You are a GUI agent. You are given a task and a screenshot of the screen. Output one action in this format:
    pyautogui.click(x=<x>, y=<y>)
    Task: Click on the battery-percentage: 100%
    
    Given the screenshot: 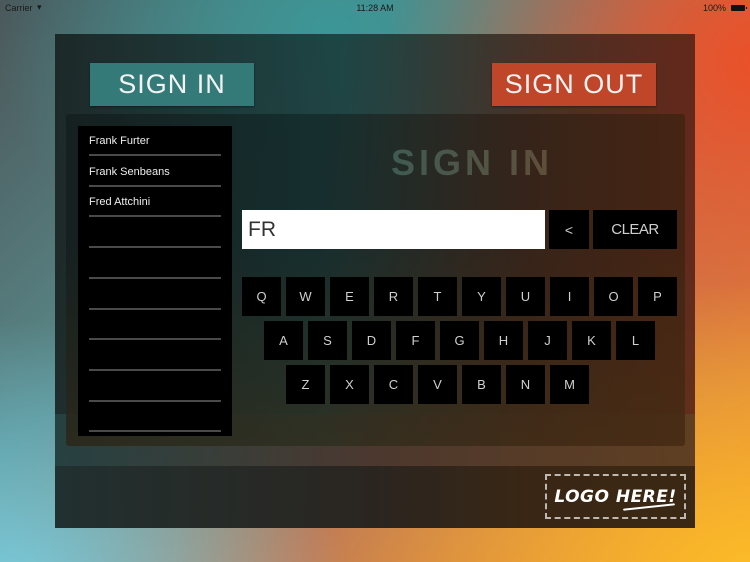 What is the action you would take?
    pyautogui.click(x=714, y=8)
    